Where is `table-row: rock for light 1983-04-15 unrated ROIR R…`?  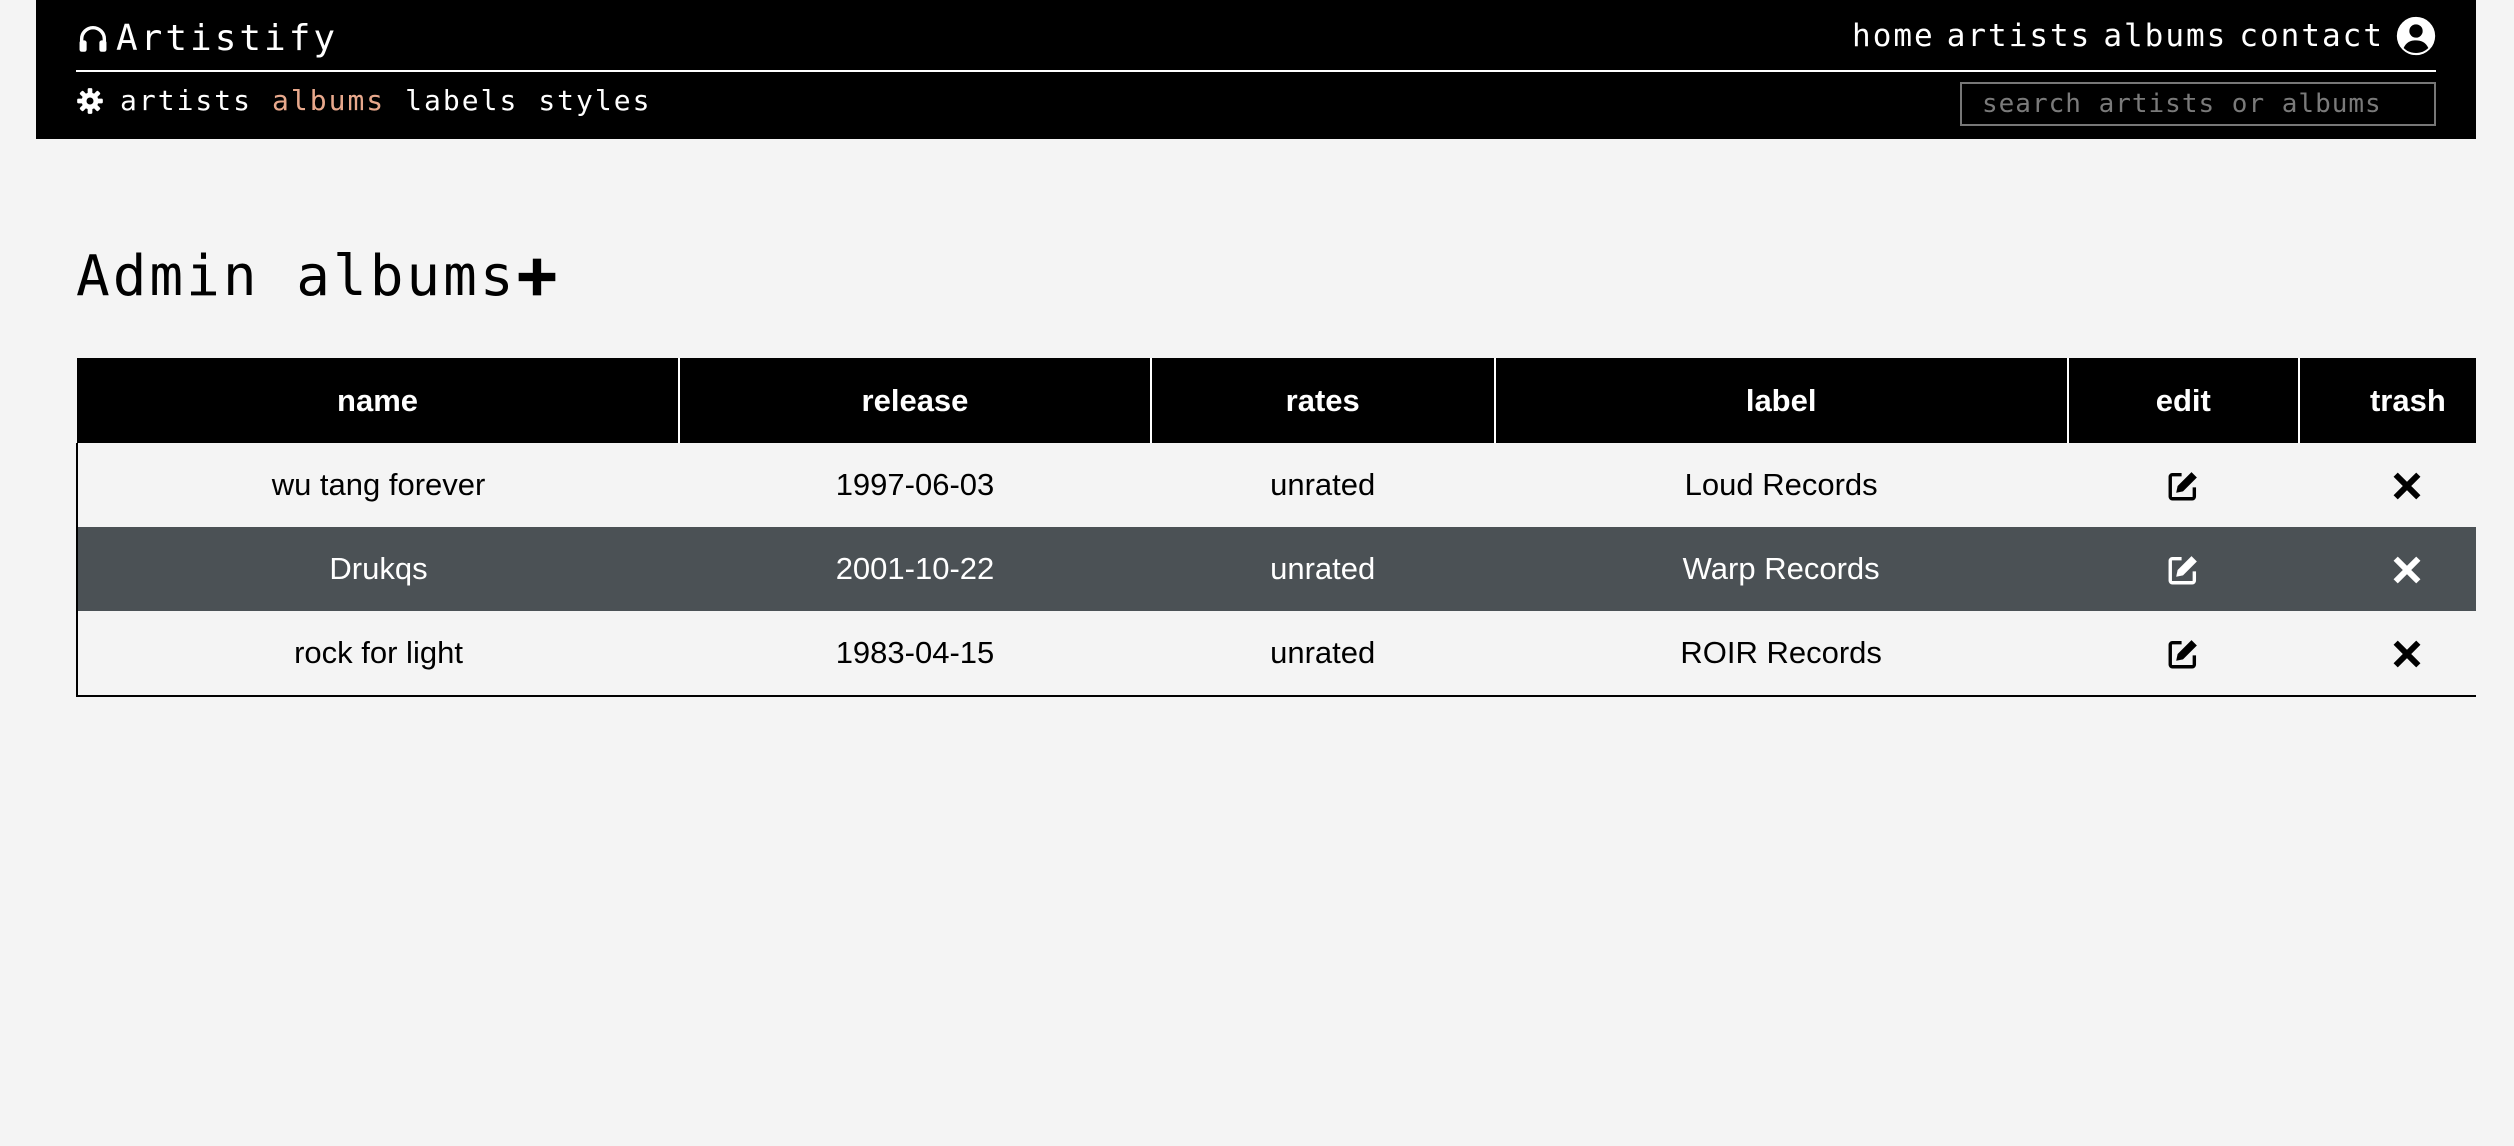
table-row: rock for light 1983-04-15 unrated ROIR R… is located at coordinates (1276, 654).